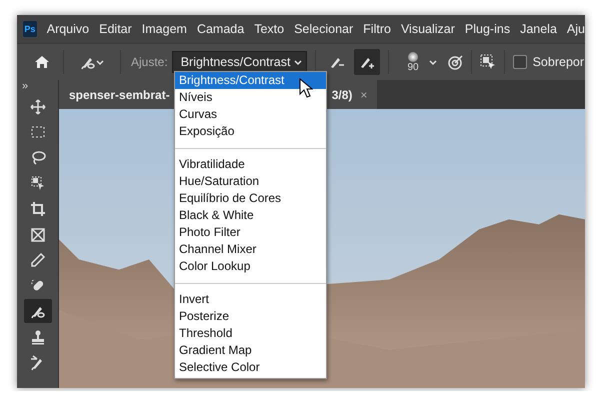 This screenshot has height=406, width=600. I want to click on adjustment-label: Ajuste:, so click(149, 62).